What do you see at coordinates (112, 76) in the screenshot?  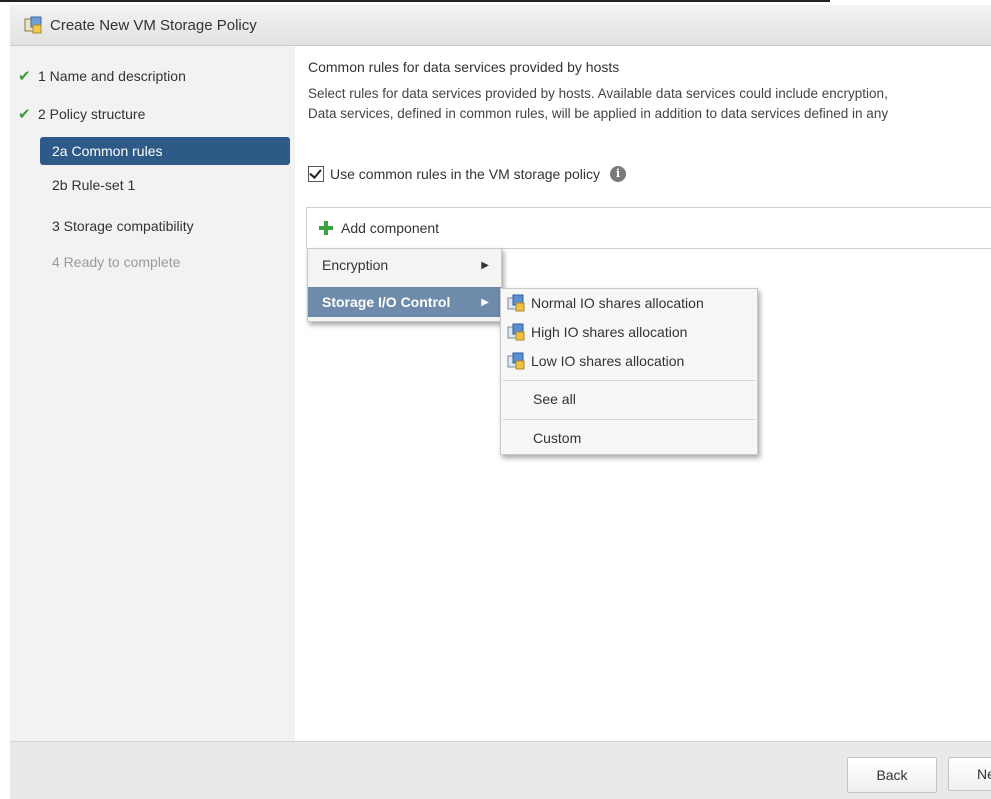 I see `step-label: 1 Name and description` at bounding box center [112, 76].